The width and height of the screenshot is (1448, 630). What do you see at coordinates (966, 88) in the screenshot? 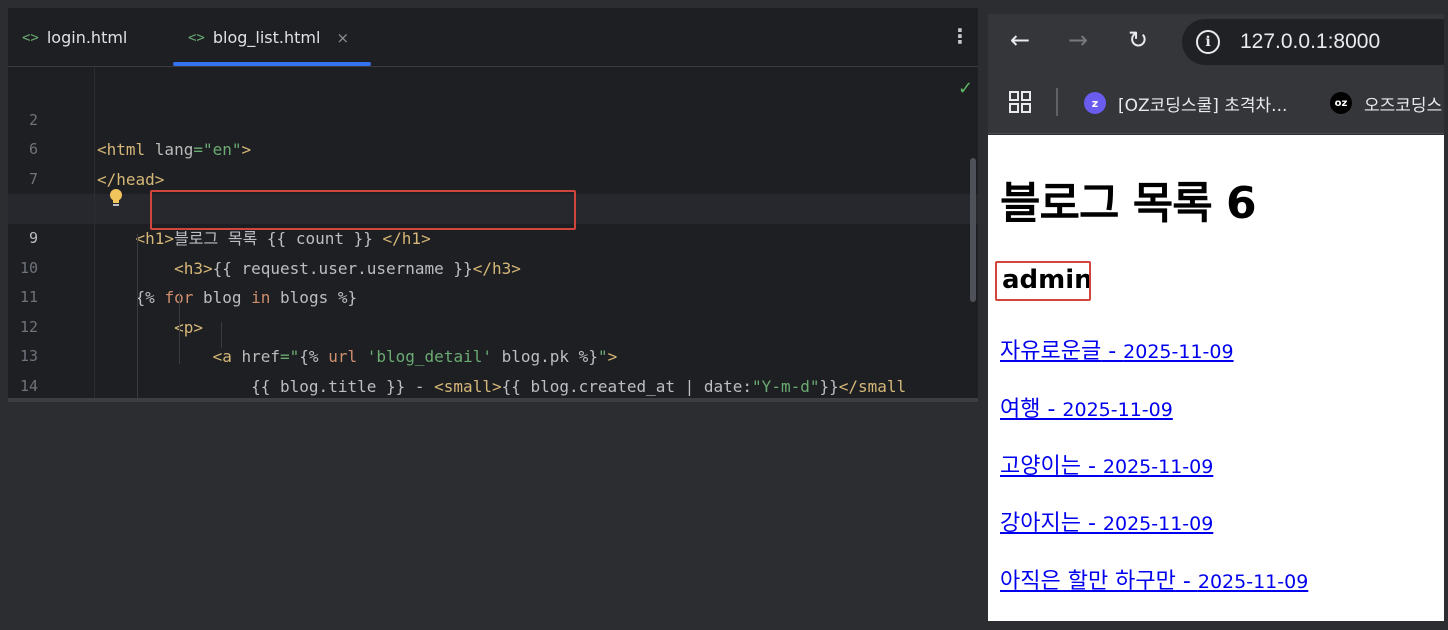
I see `checkmark-icon: ✓` at bounding box center [966, 88].